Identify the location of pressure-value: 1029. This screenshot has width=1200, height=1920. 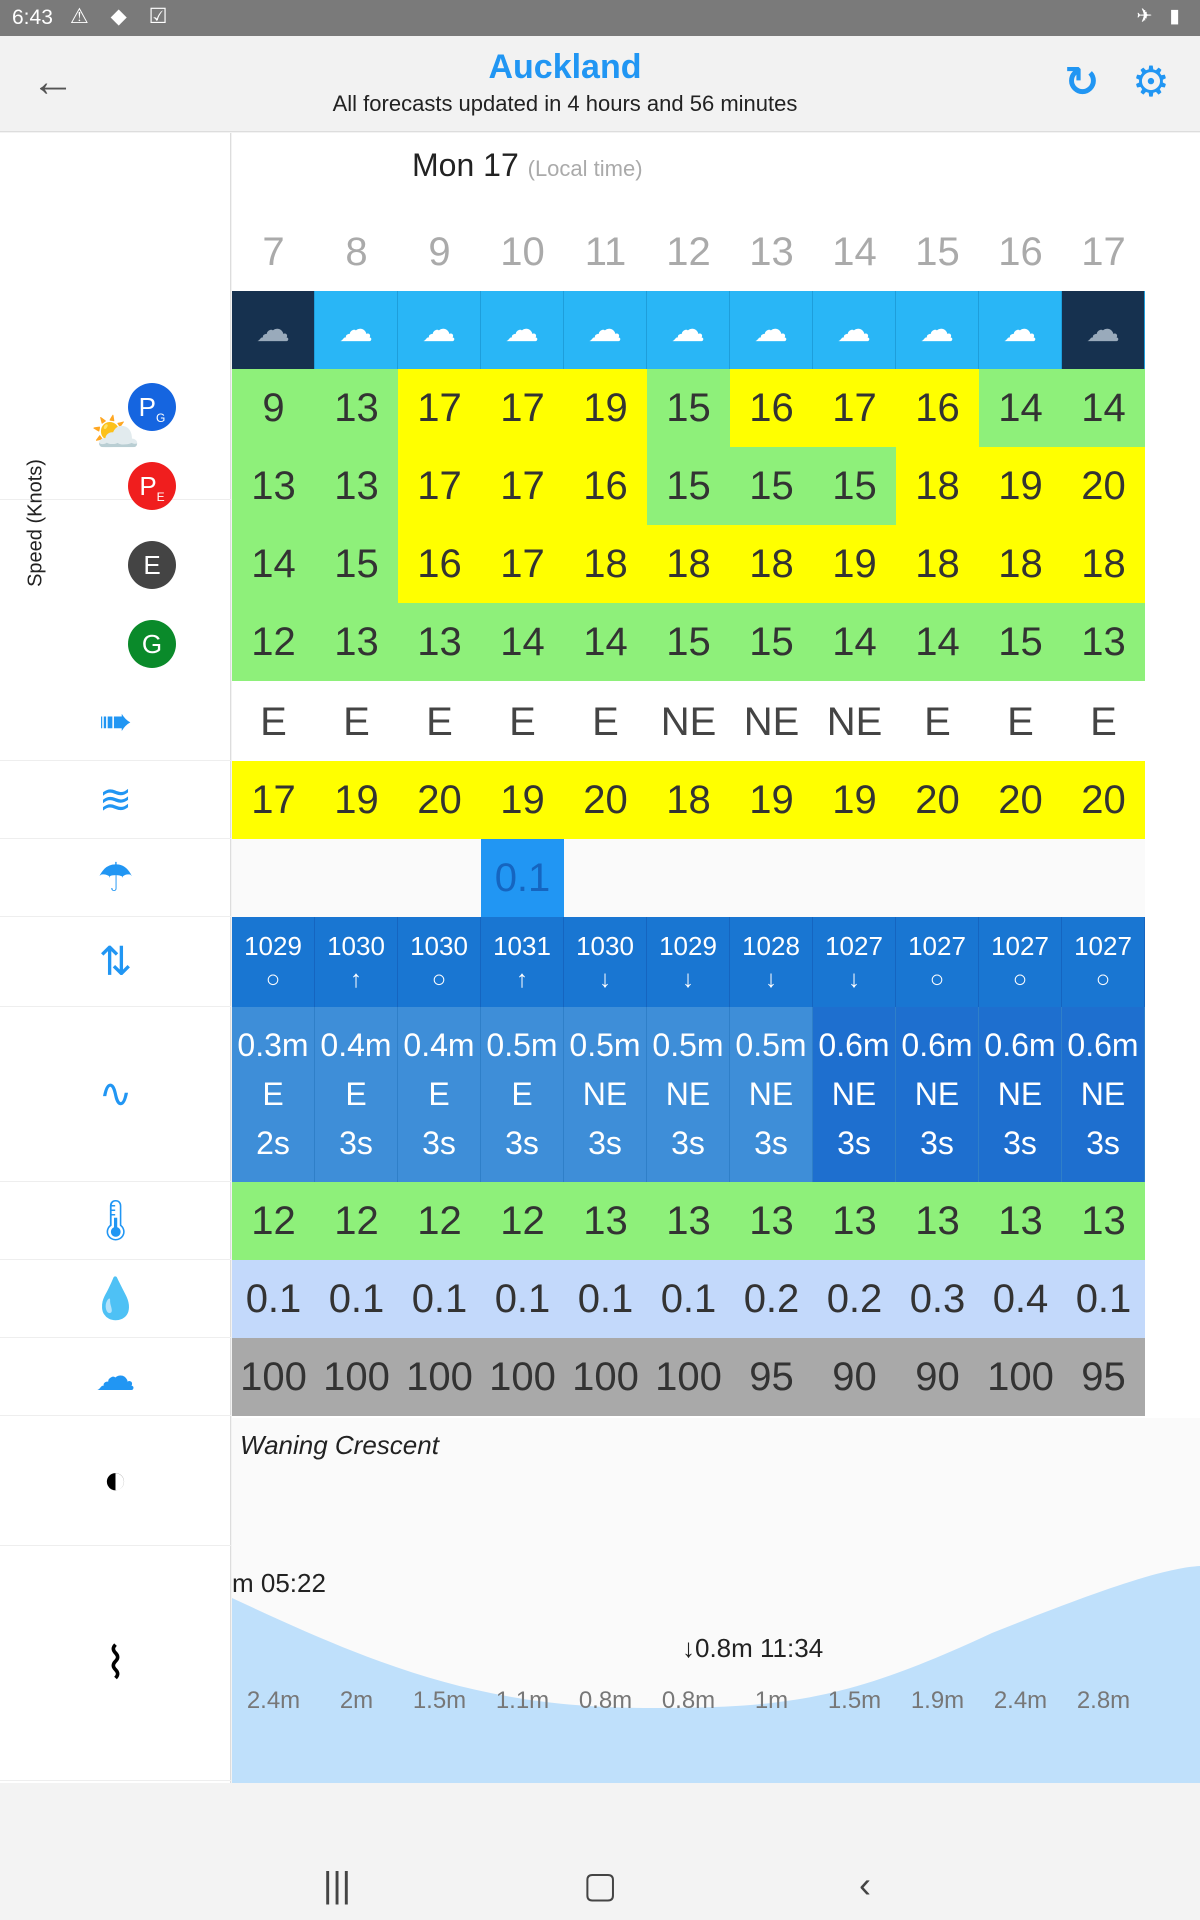
(688, 945).